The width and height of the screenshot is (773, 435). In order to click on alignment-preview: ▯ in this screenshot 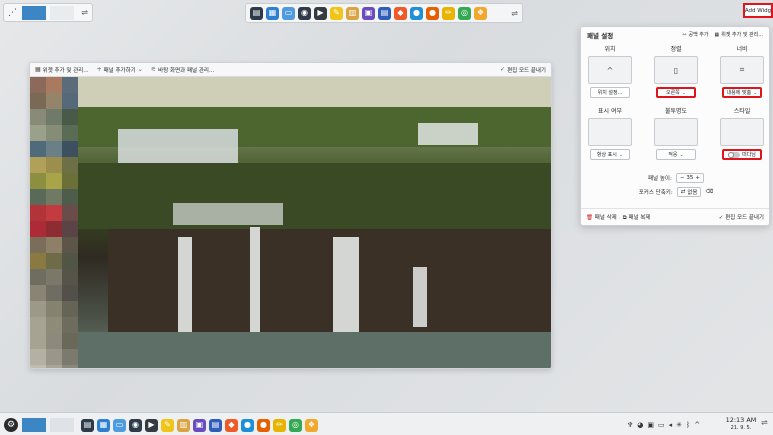, I will do `click(676, 70)`.